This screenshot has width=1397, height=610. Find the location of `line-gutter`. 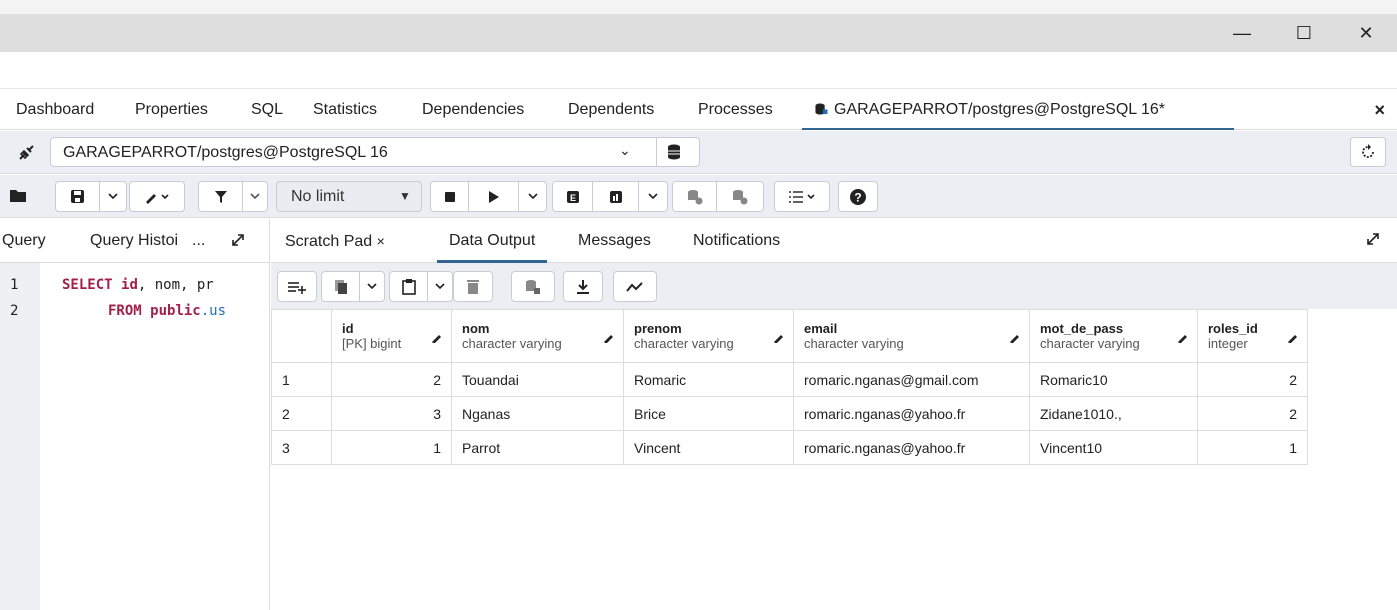

line-gutter is located at coordinates (20, 436).